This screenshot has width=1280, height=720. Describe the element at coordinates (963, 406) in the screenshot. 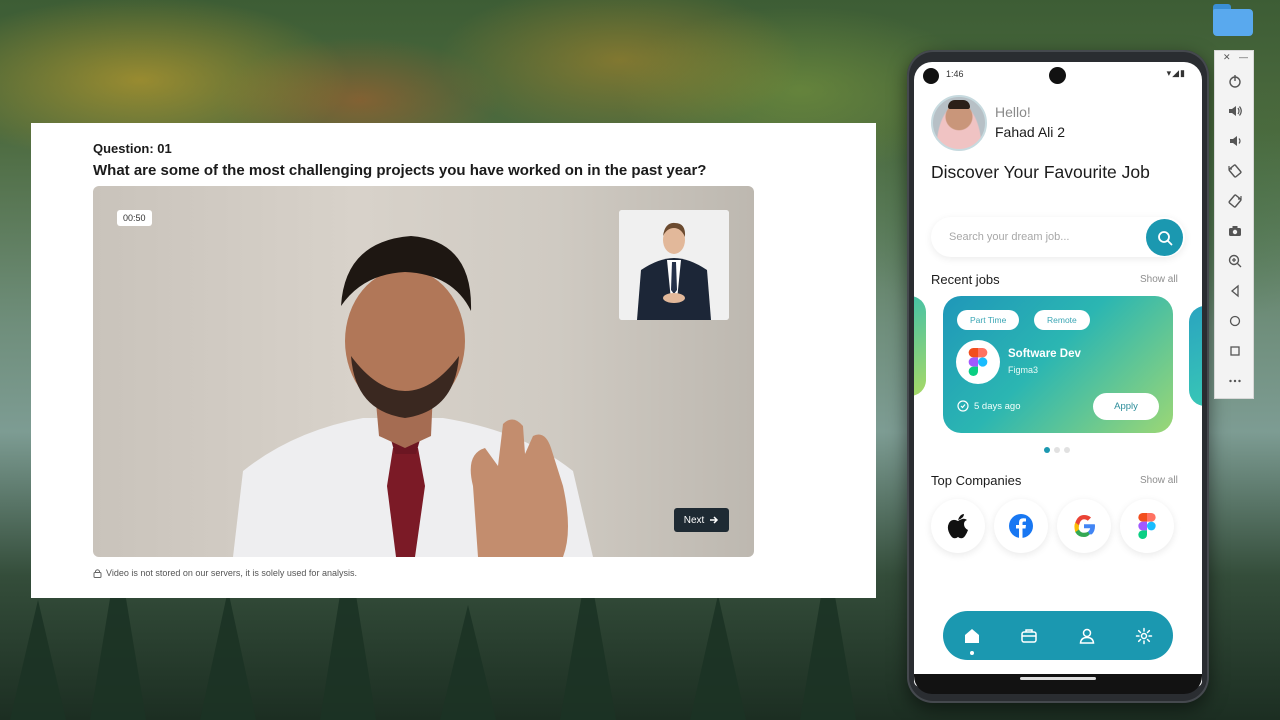

I see `clock-icon` at that location.